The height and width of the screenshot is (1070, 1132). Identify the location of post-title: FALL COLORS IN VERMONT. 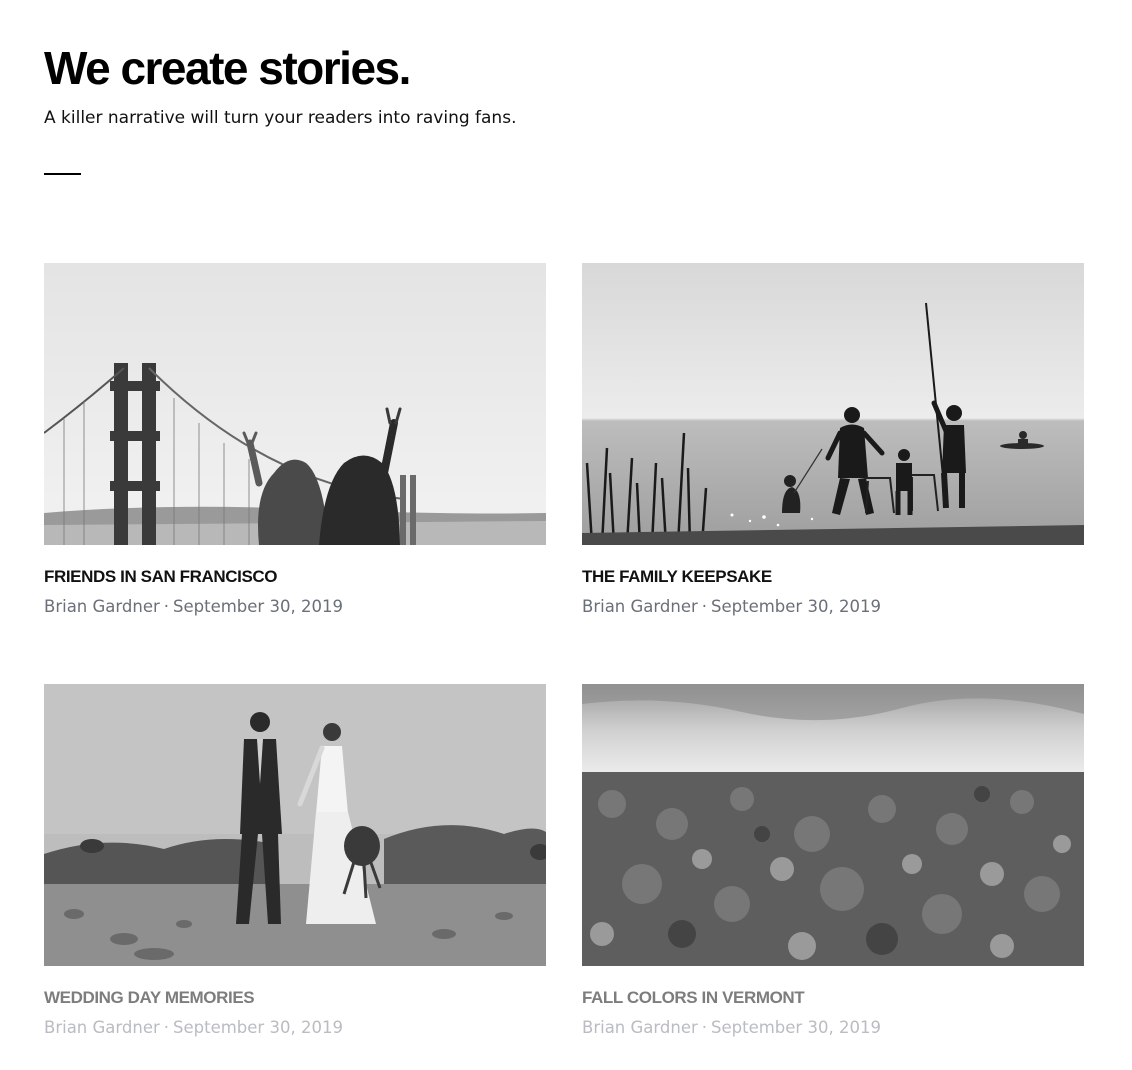
(693, 998).